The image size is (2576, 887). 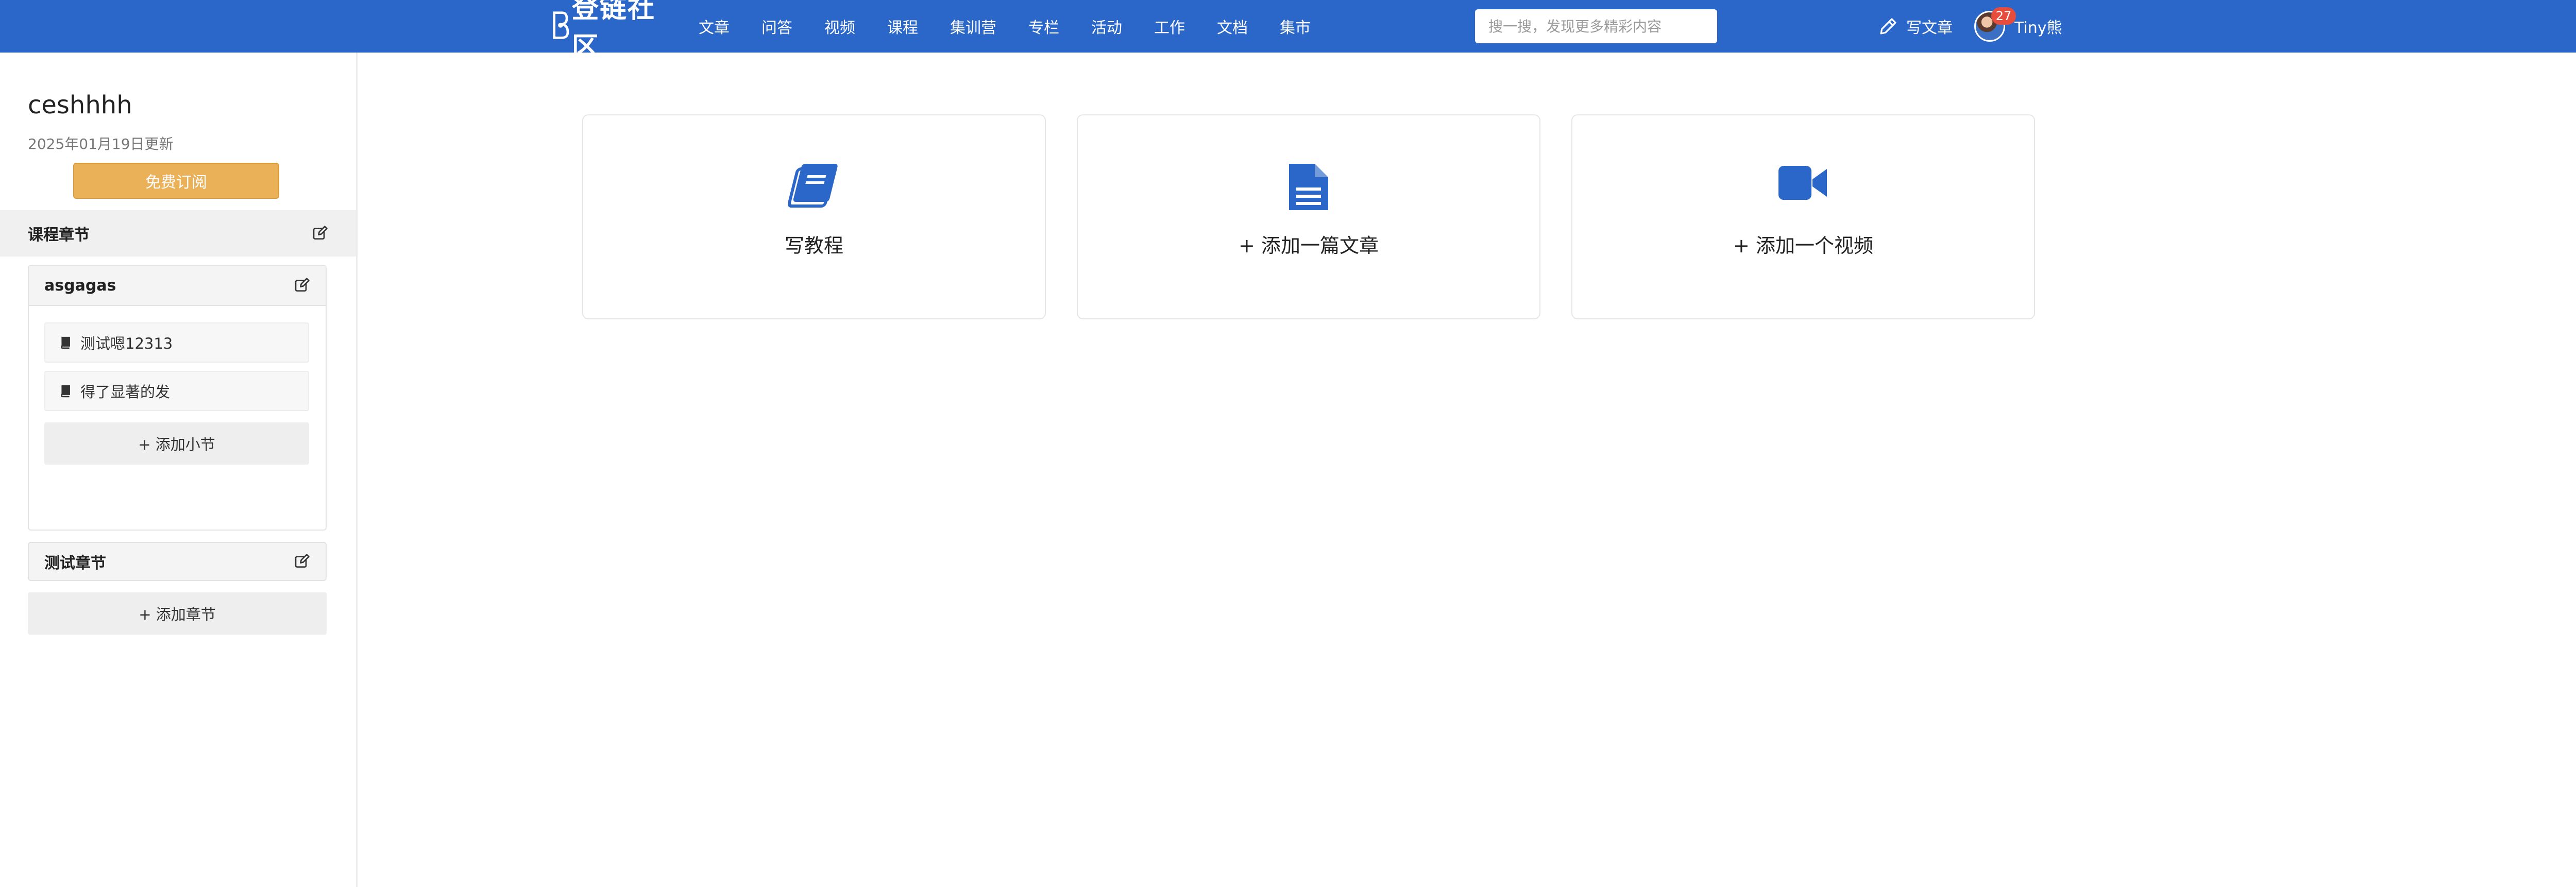 I want to click on nav-item-jobs: 工作, so click(x=1169, y=26).